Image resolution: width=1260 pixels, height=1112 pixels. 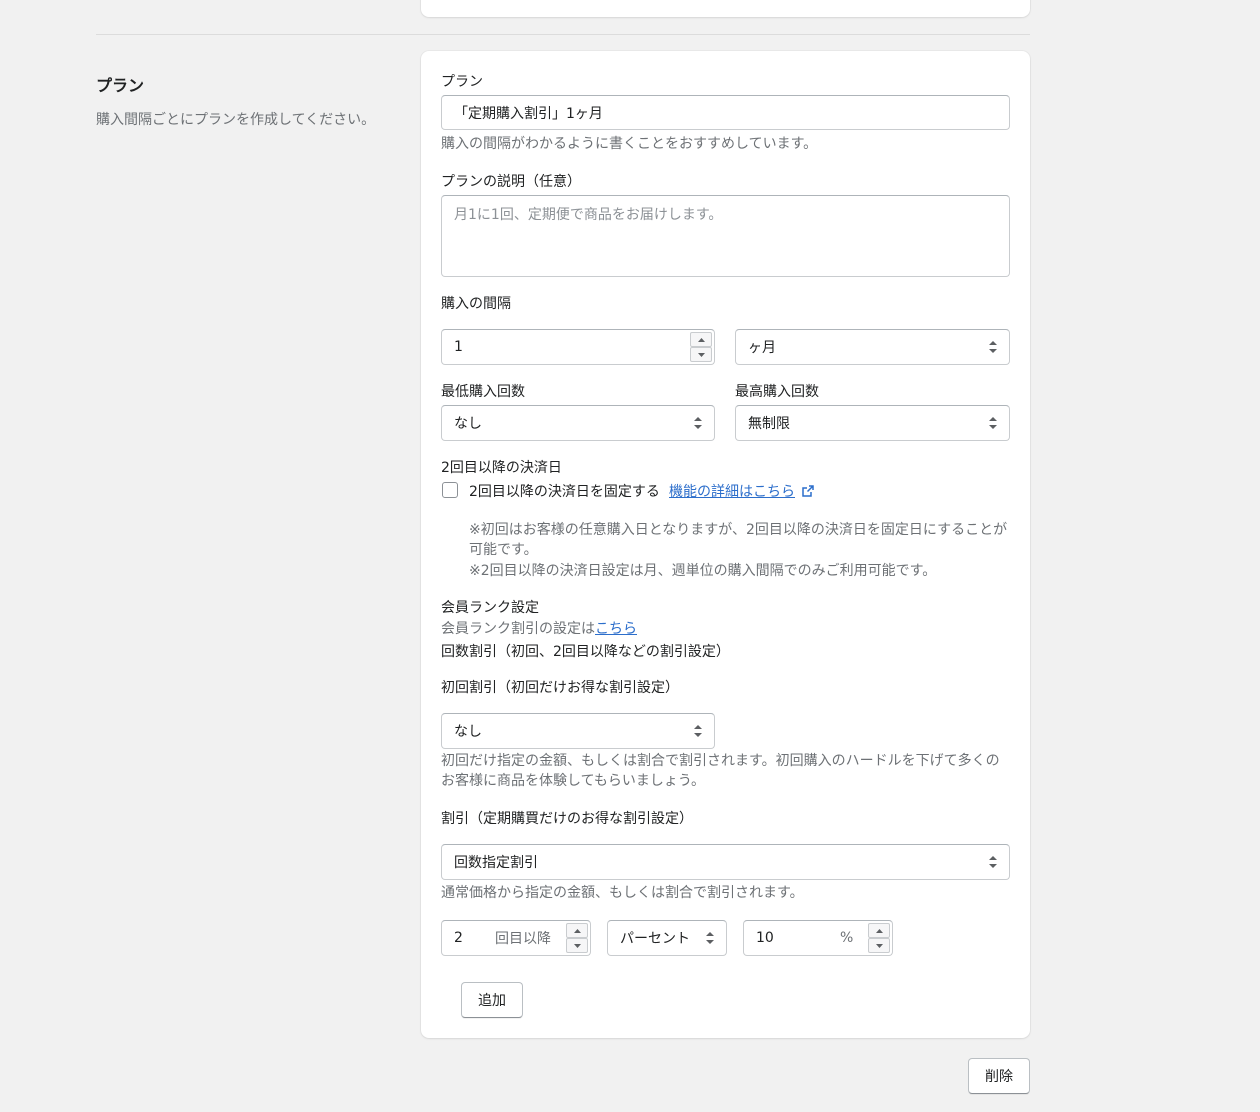 What do you see at coordinates (563, 34) in the screenshot?
I see `section-divider` at bounding box center [563, 34].